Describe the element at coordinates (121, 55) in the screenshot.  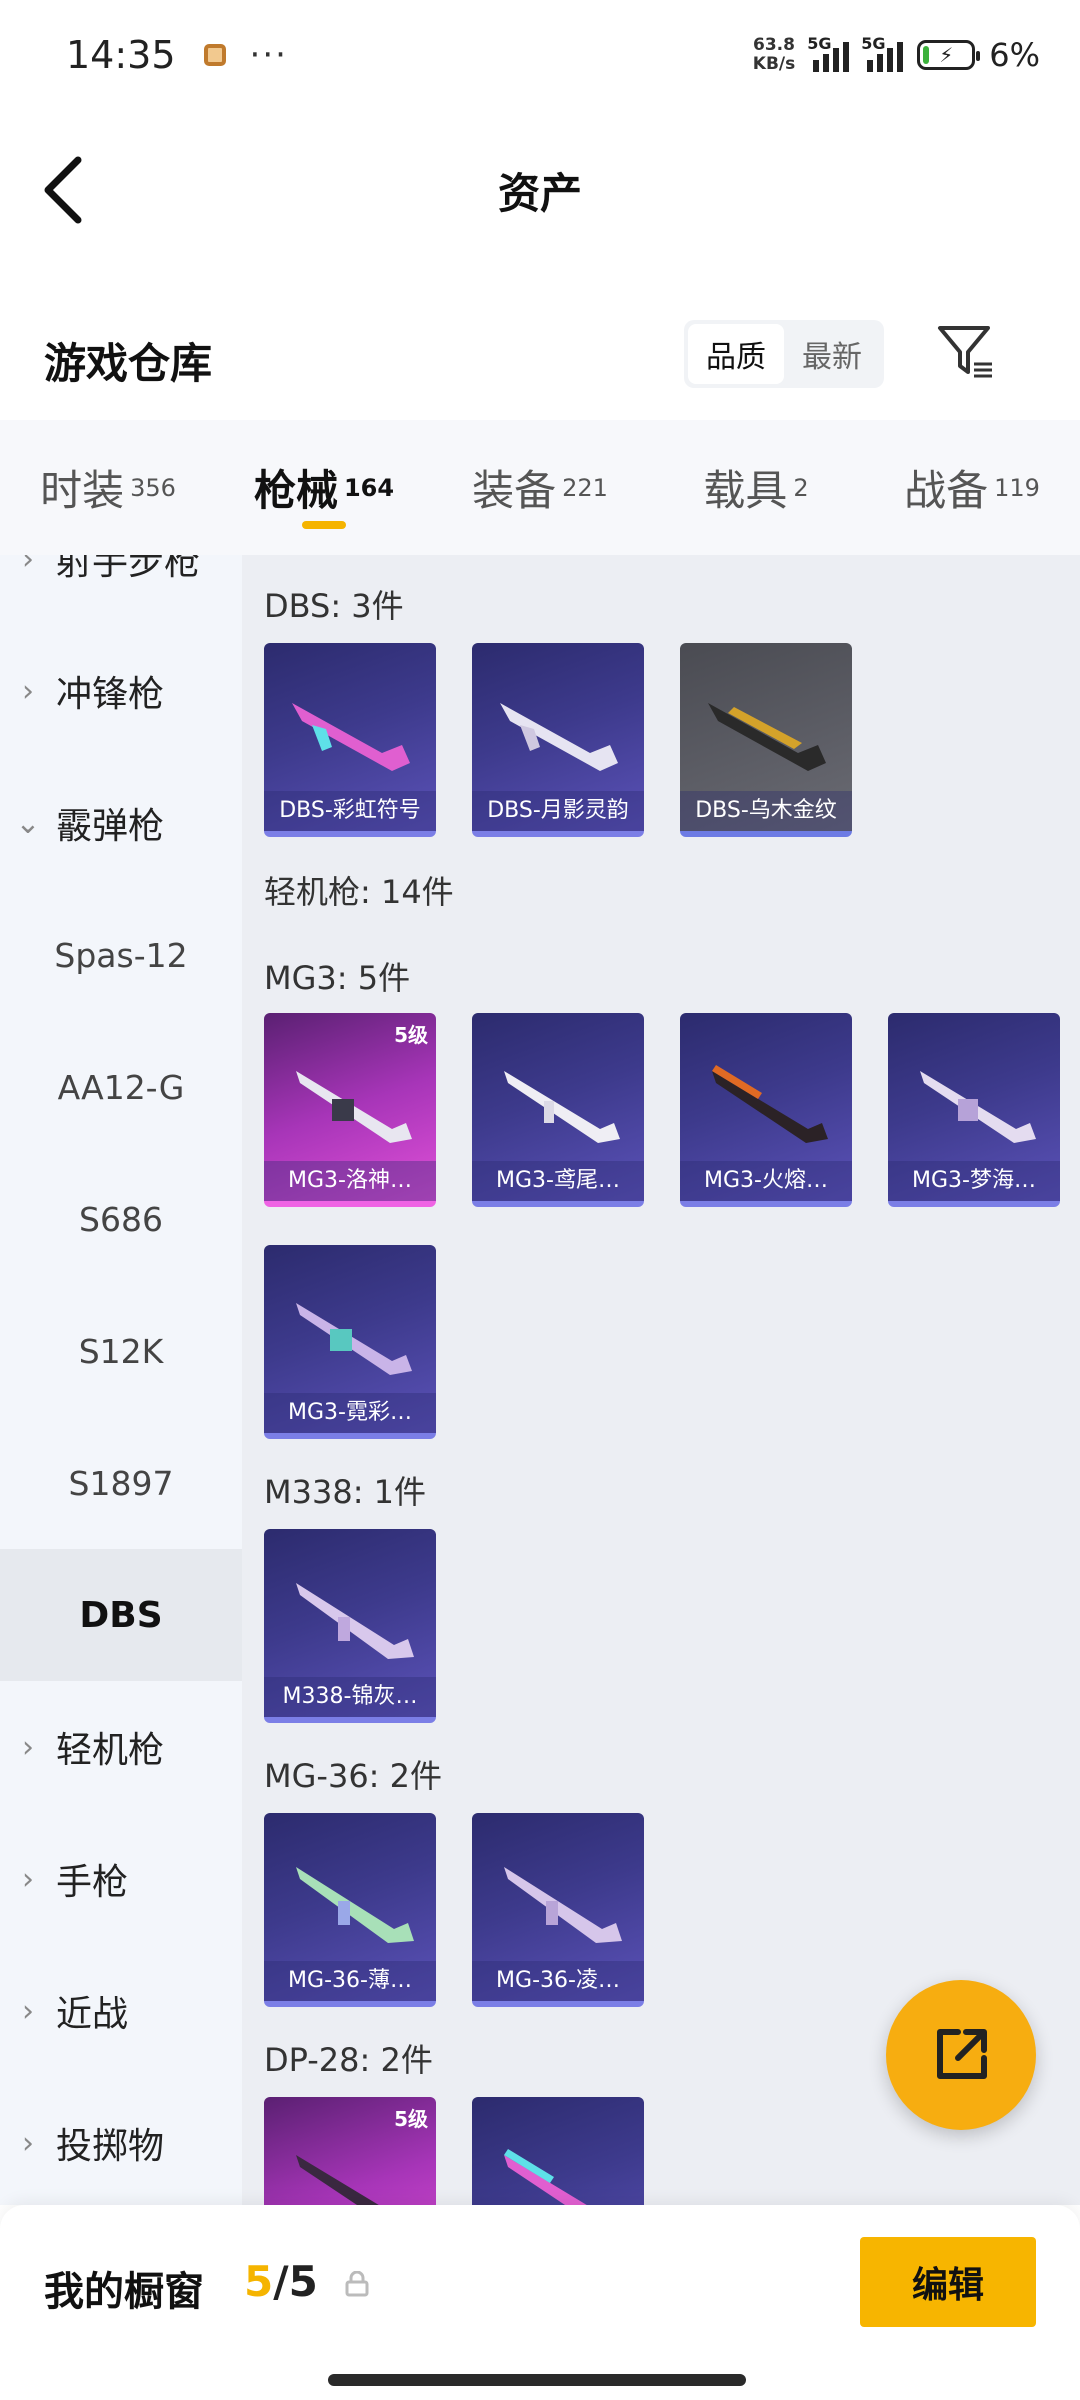
I see `clock: 14:35` at that location.